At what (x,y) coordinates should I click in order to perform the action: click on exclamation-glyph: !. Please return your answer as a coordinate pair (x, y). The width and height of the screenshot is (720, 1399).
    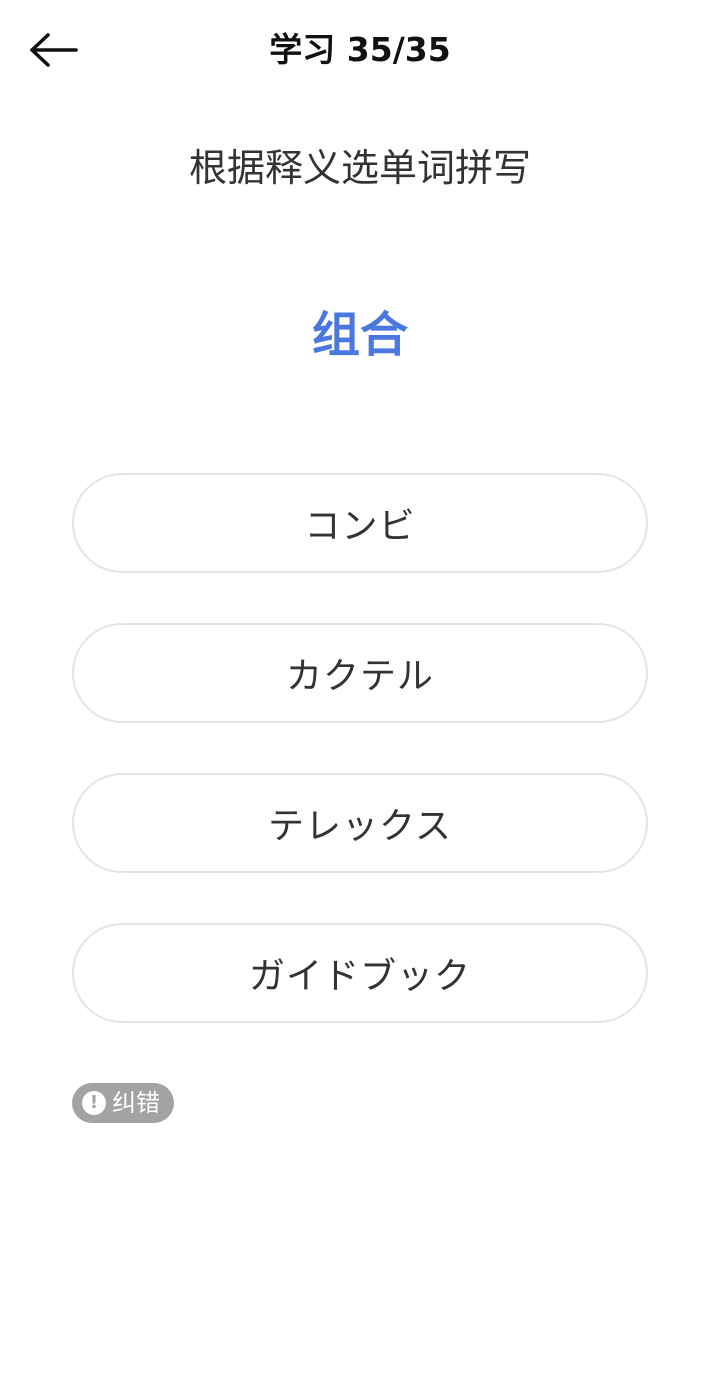
    Looking at the image, I should click on (94, 1102).